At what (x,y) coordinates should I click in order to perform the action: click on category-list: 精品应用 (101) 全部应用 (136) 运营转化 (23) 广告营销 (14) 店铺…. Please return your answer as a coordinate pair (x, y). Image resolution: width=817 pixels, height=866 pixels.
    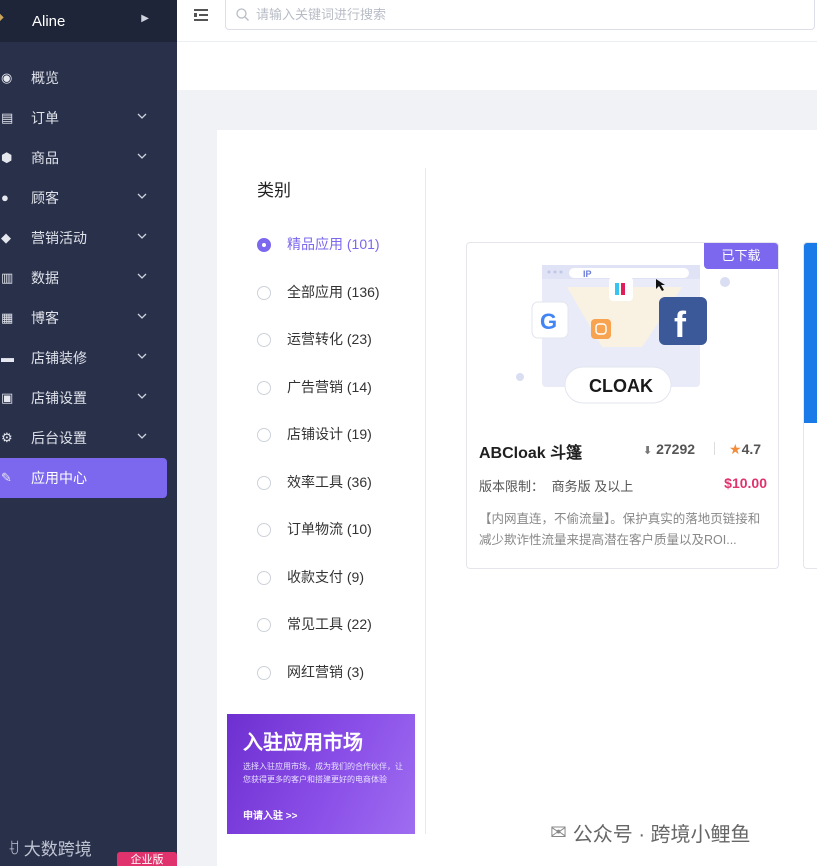
    Looking at the image, I should click on (318, 471).